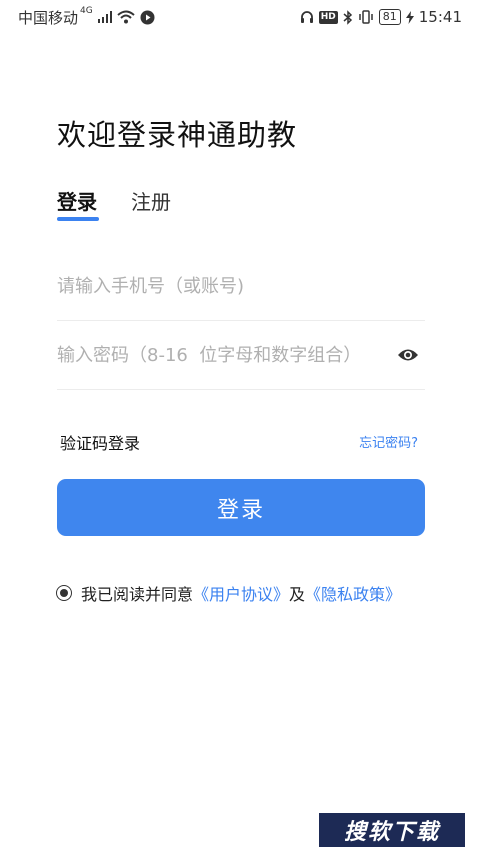  I want to click on phone-input, so click(222, 286).